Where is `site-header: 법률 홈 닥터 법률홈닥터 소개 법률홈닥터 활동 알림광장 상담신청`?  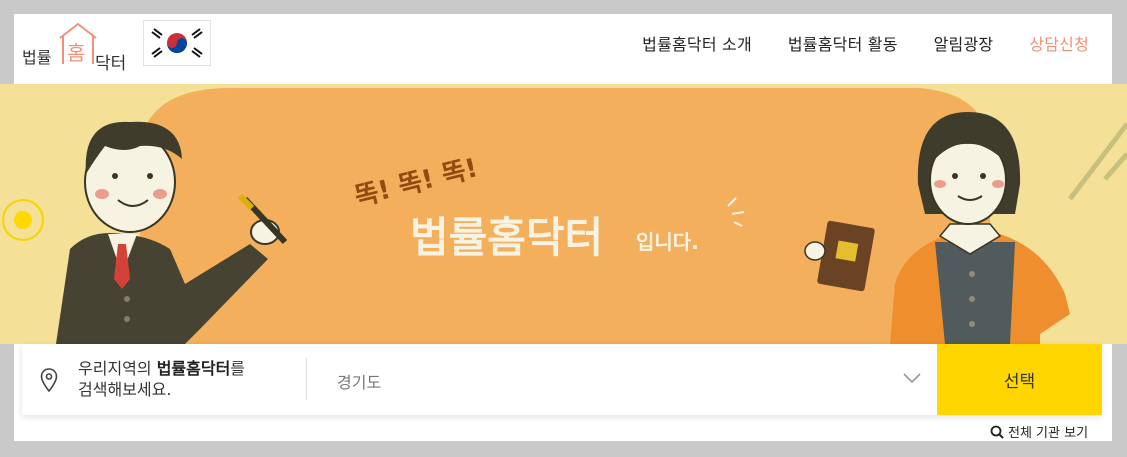 site-header: 법률 홈 닥터 법률홈닥터 소개 법률홈닥터 활동 알림광장 상담신청 is located at coordinates (563, 49).